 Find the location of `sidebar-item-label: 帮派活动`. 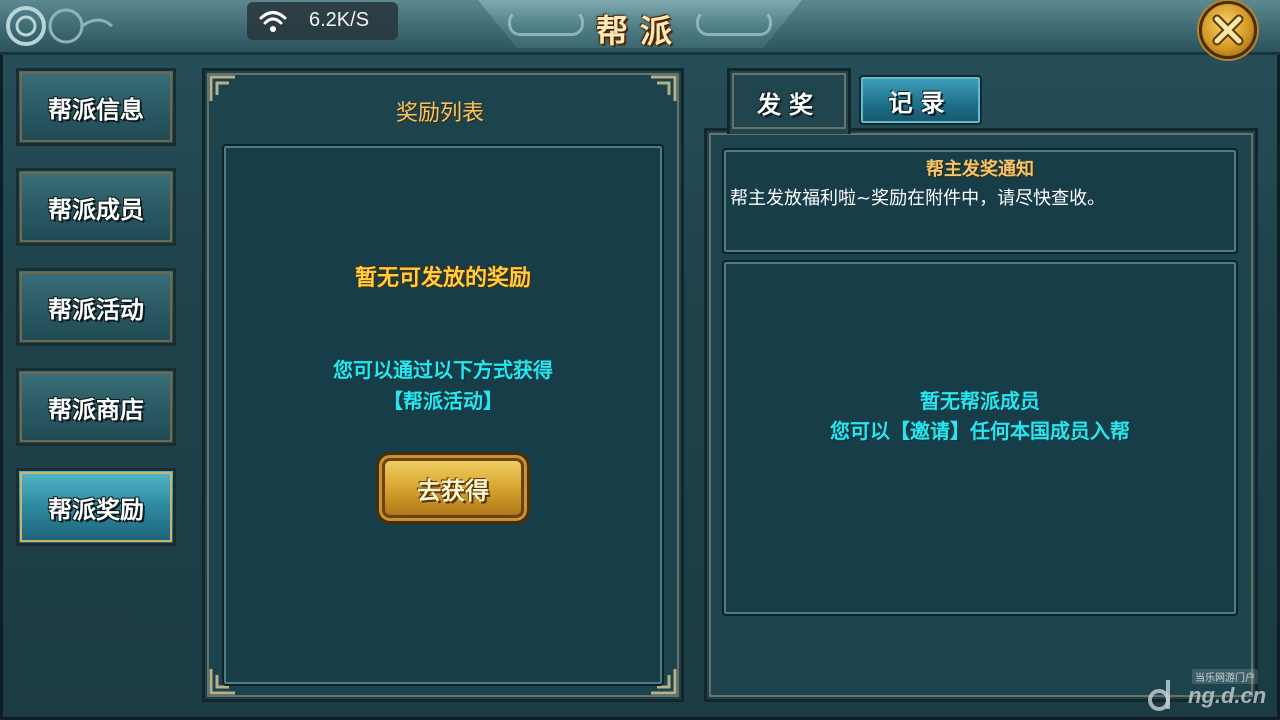

sidebar-item-label: 帮派活动 is located at coordinates (96, 309).